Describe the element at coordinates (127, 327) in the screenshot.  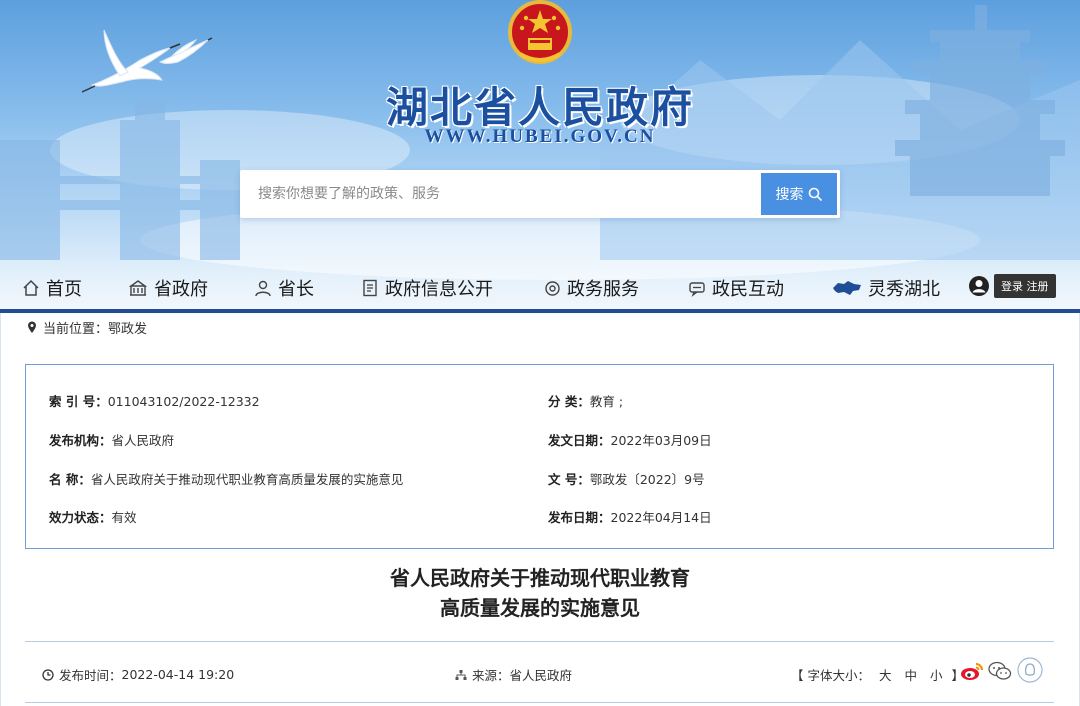
I see `breadcrumb-current: 鄂政发` at that location.